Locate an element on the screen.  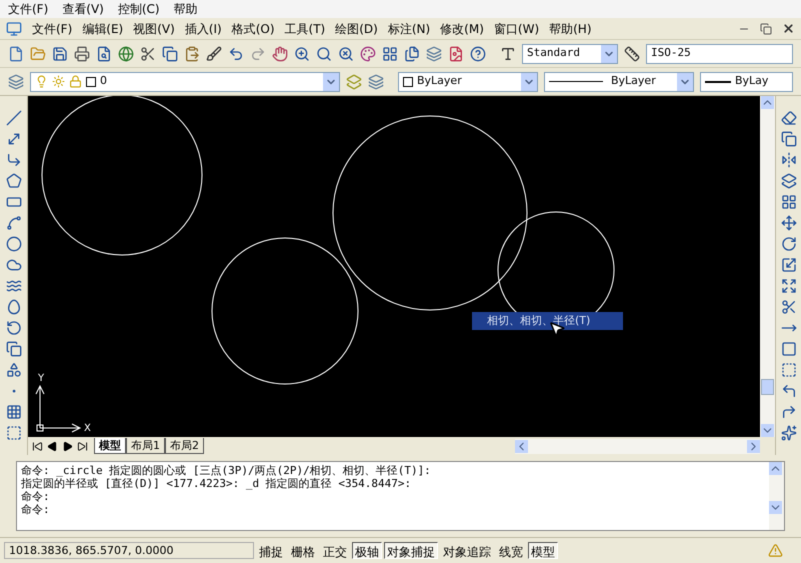
printer-icon is located at coordinates (82, 54).